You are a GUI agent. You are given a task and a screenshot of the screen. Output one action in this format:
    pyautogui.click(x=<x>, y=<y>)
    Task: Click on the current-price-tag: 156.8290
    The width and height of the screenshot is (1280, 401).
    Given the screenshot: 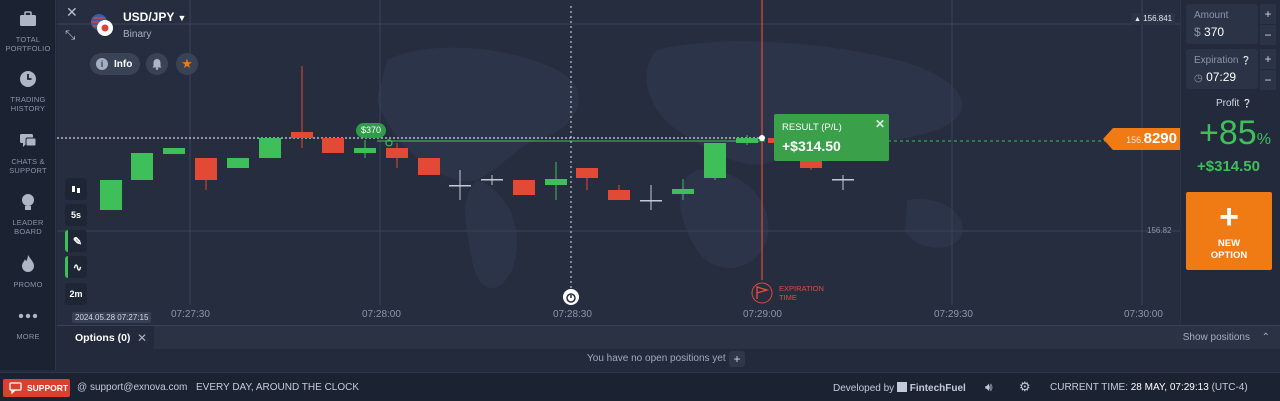 What is the action you would take?
    pyautogui.click(x=1141, y=139)
    